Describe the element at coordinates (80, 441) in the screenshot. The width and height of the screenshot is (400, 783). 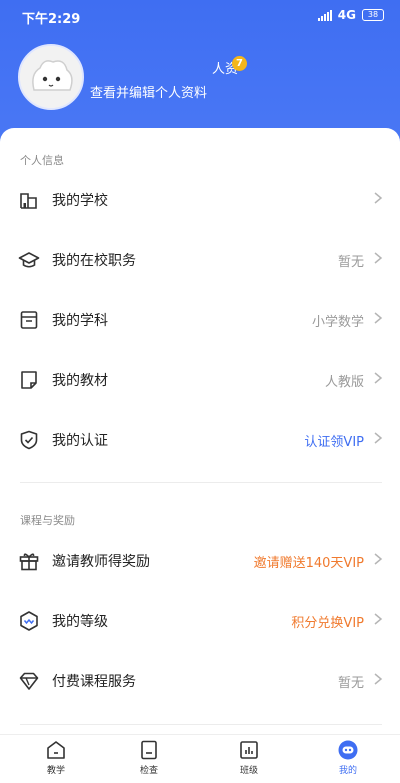
I see `menu-item-label: 我的认证` at that location.